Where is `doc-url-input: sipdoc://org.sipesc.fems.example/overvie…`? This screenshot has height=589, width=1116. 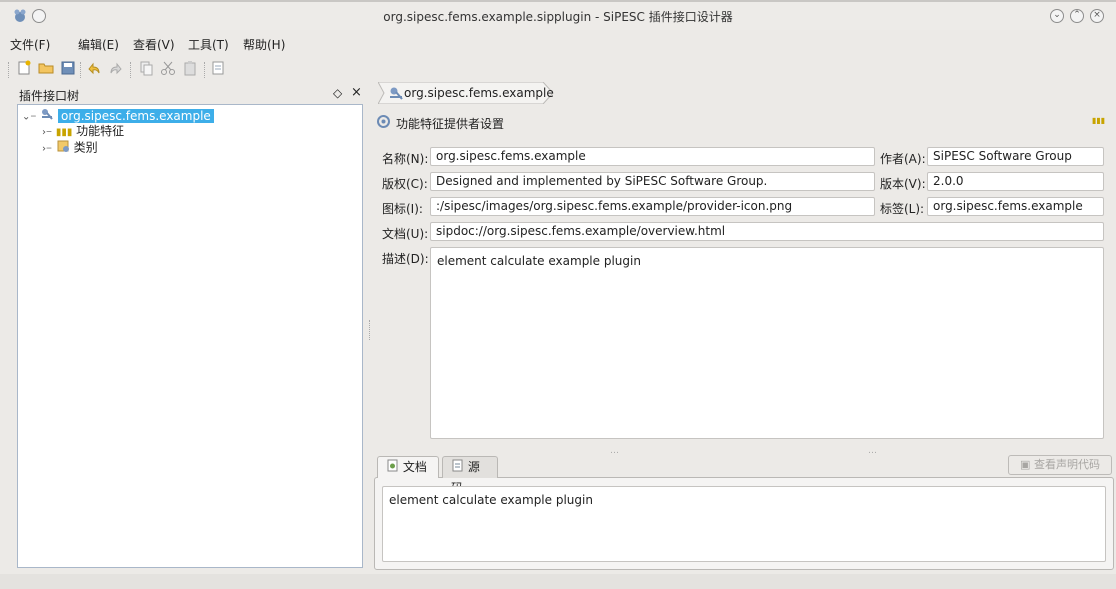 doc-url-input: sipdoc://org.sipesc.fems.example/overvie… is located at coordinates (767, 231).